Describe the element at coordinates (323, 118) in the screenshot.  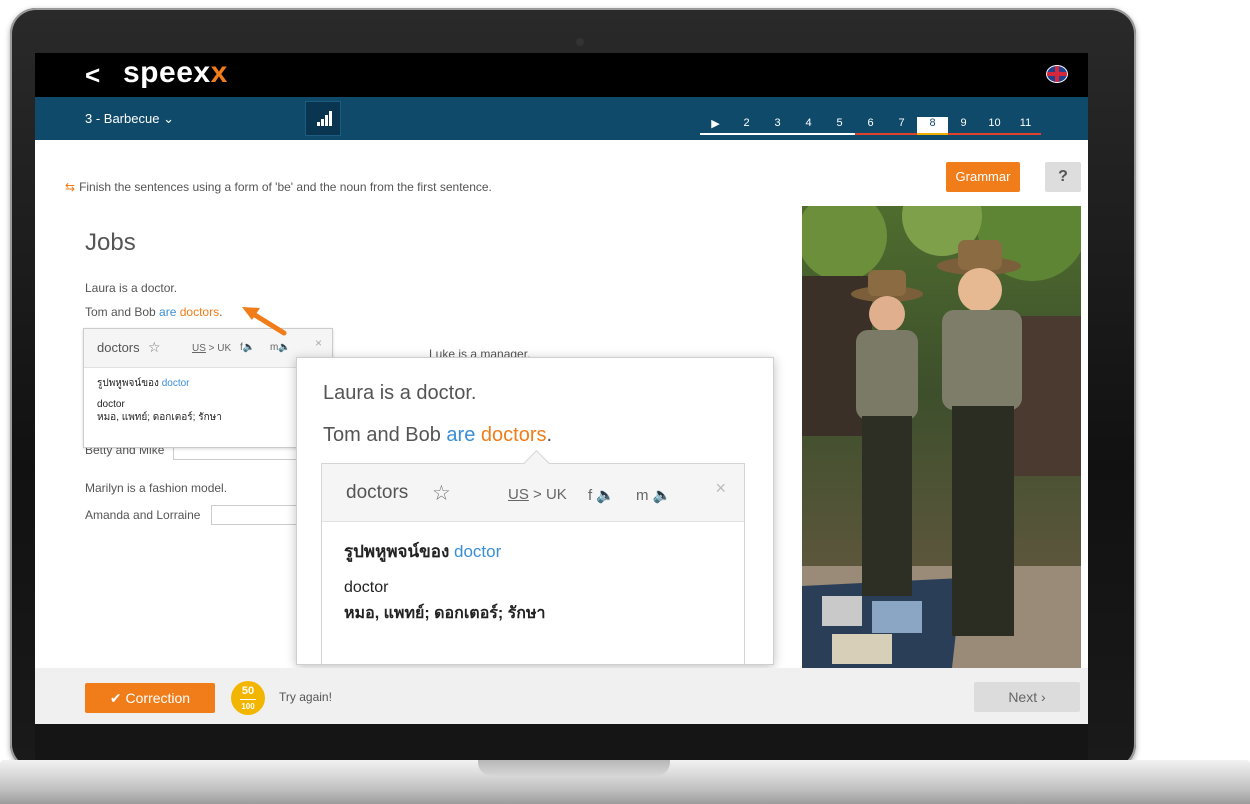
I see `signal-level-icon` at that location.